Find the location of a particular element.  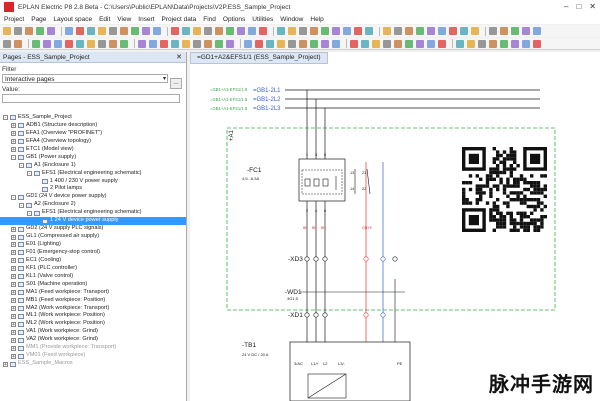

menu-view: View is located at coordinates (124, 19).